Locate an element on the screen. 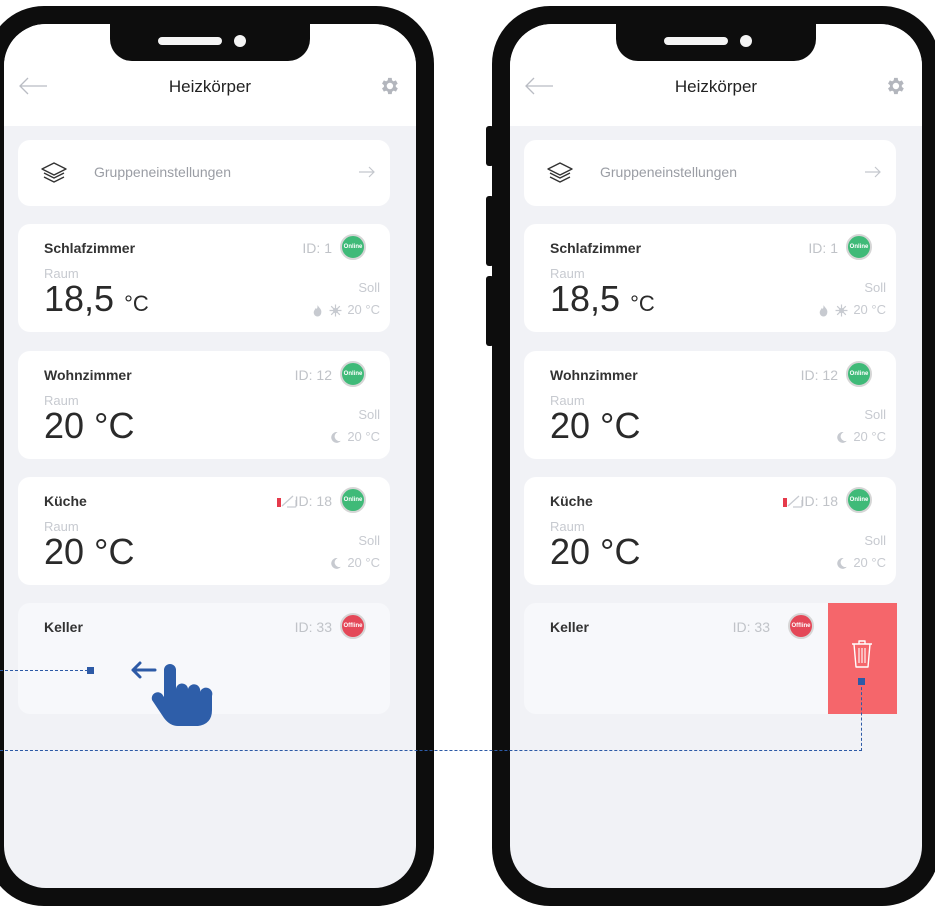 Image resolution: width=935 pixels, height=906 pixels. pointing-hand-icon is located at coordinates (182, 695).